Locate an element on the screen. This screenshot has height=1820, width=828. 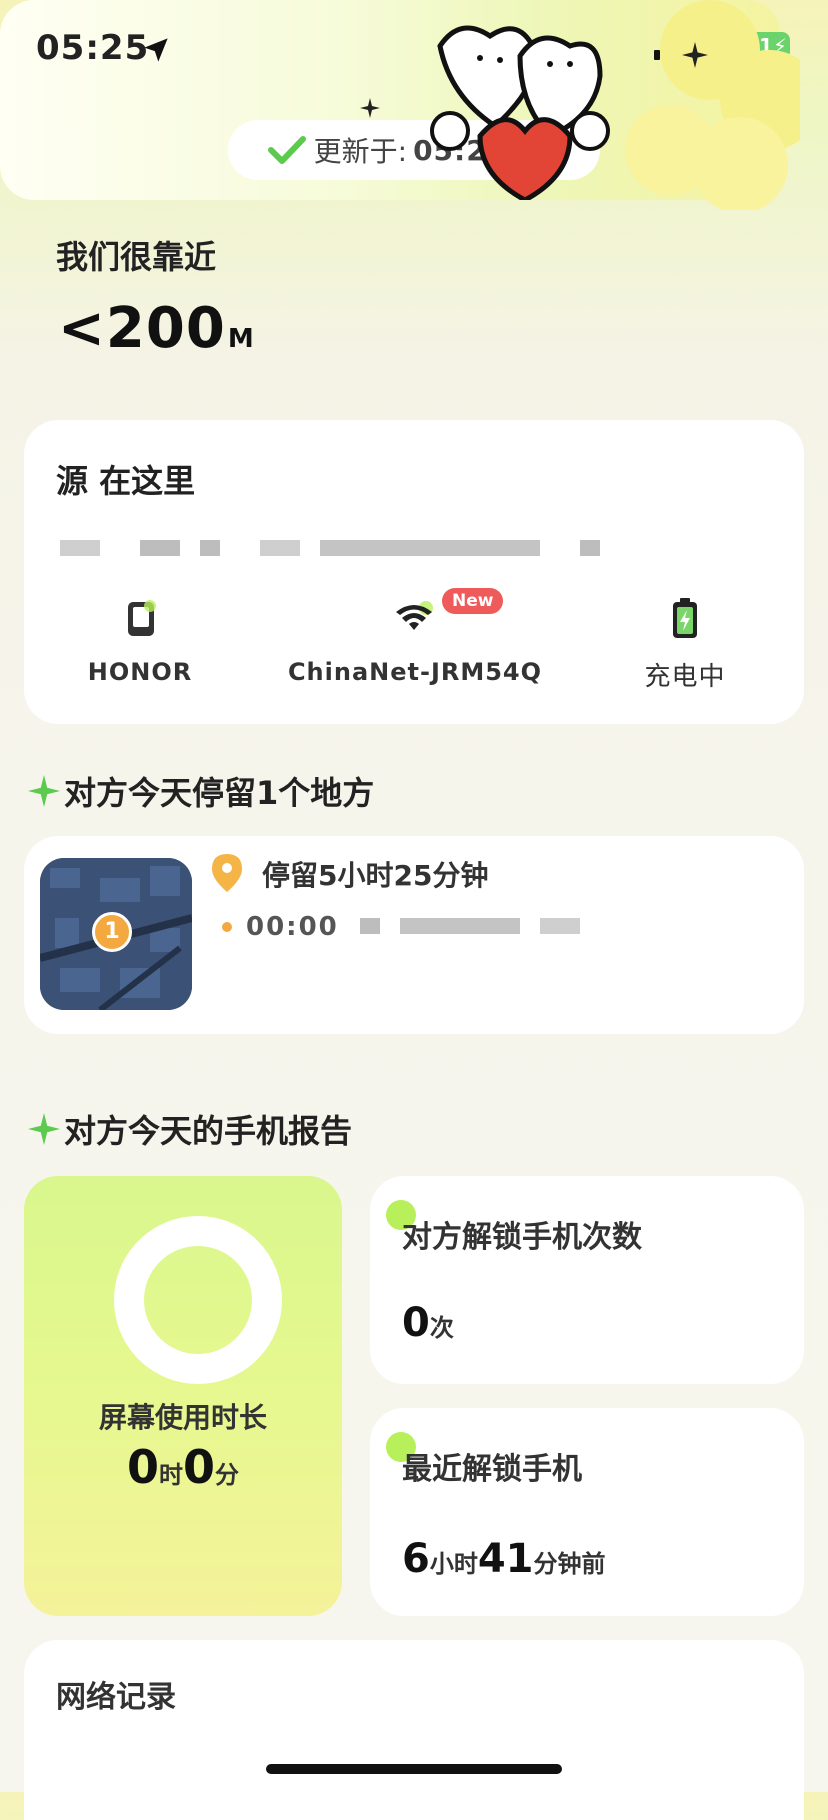
distance-title: 我们很靠近 is located at coordinates (136, 257).